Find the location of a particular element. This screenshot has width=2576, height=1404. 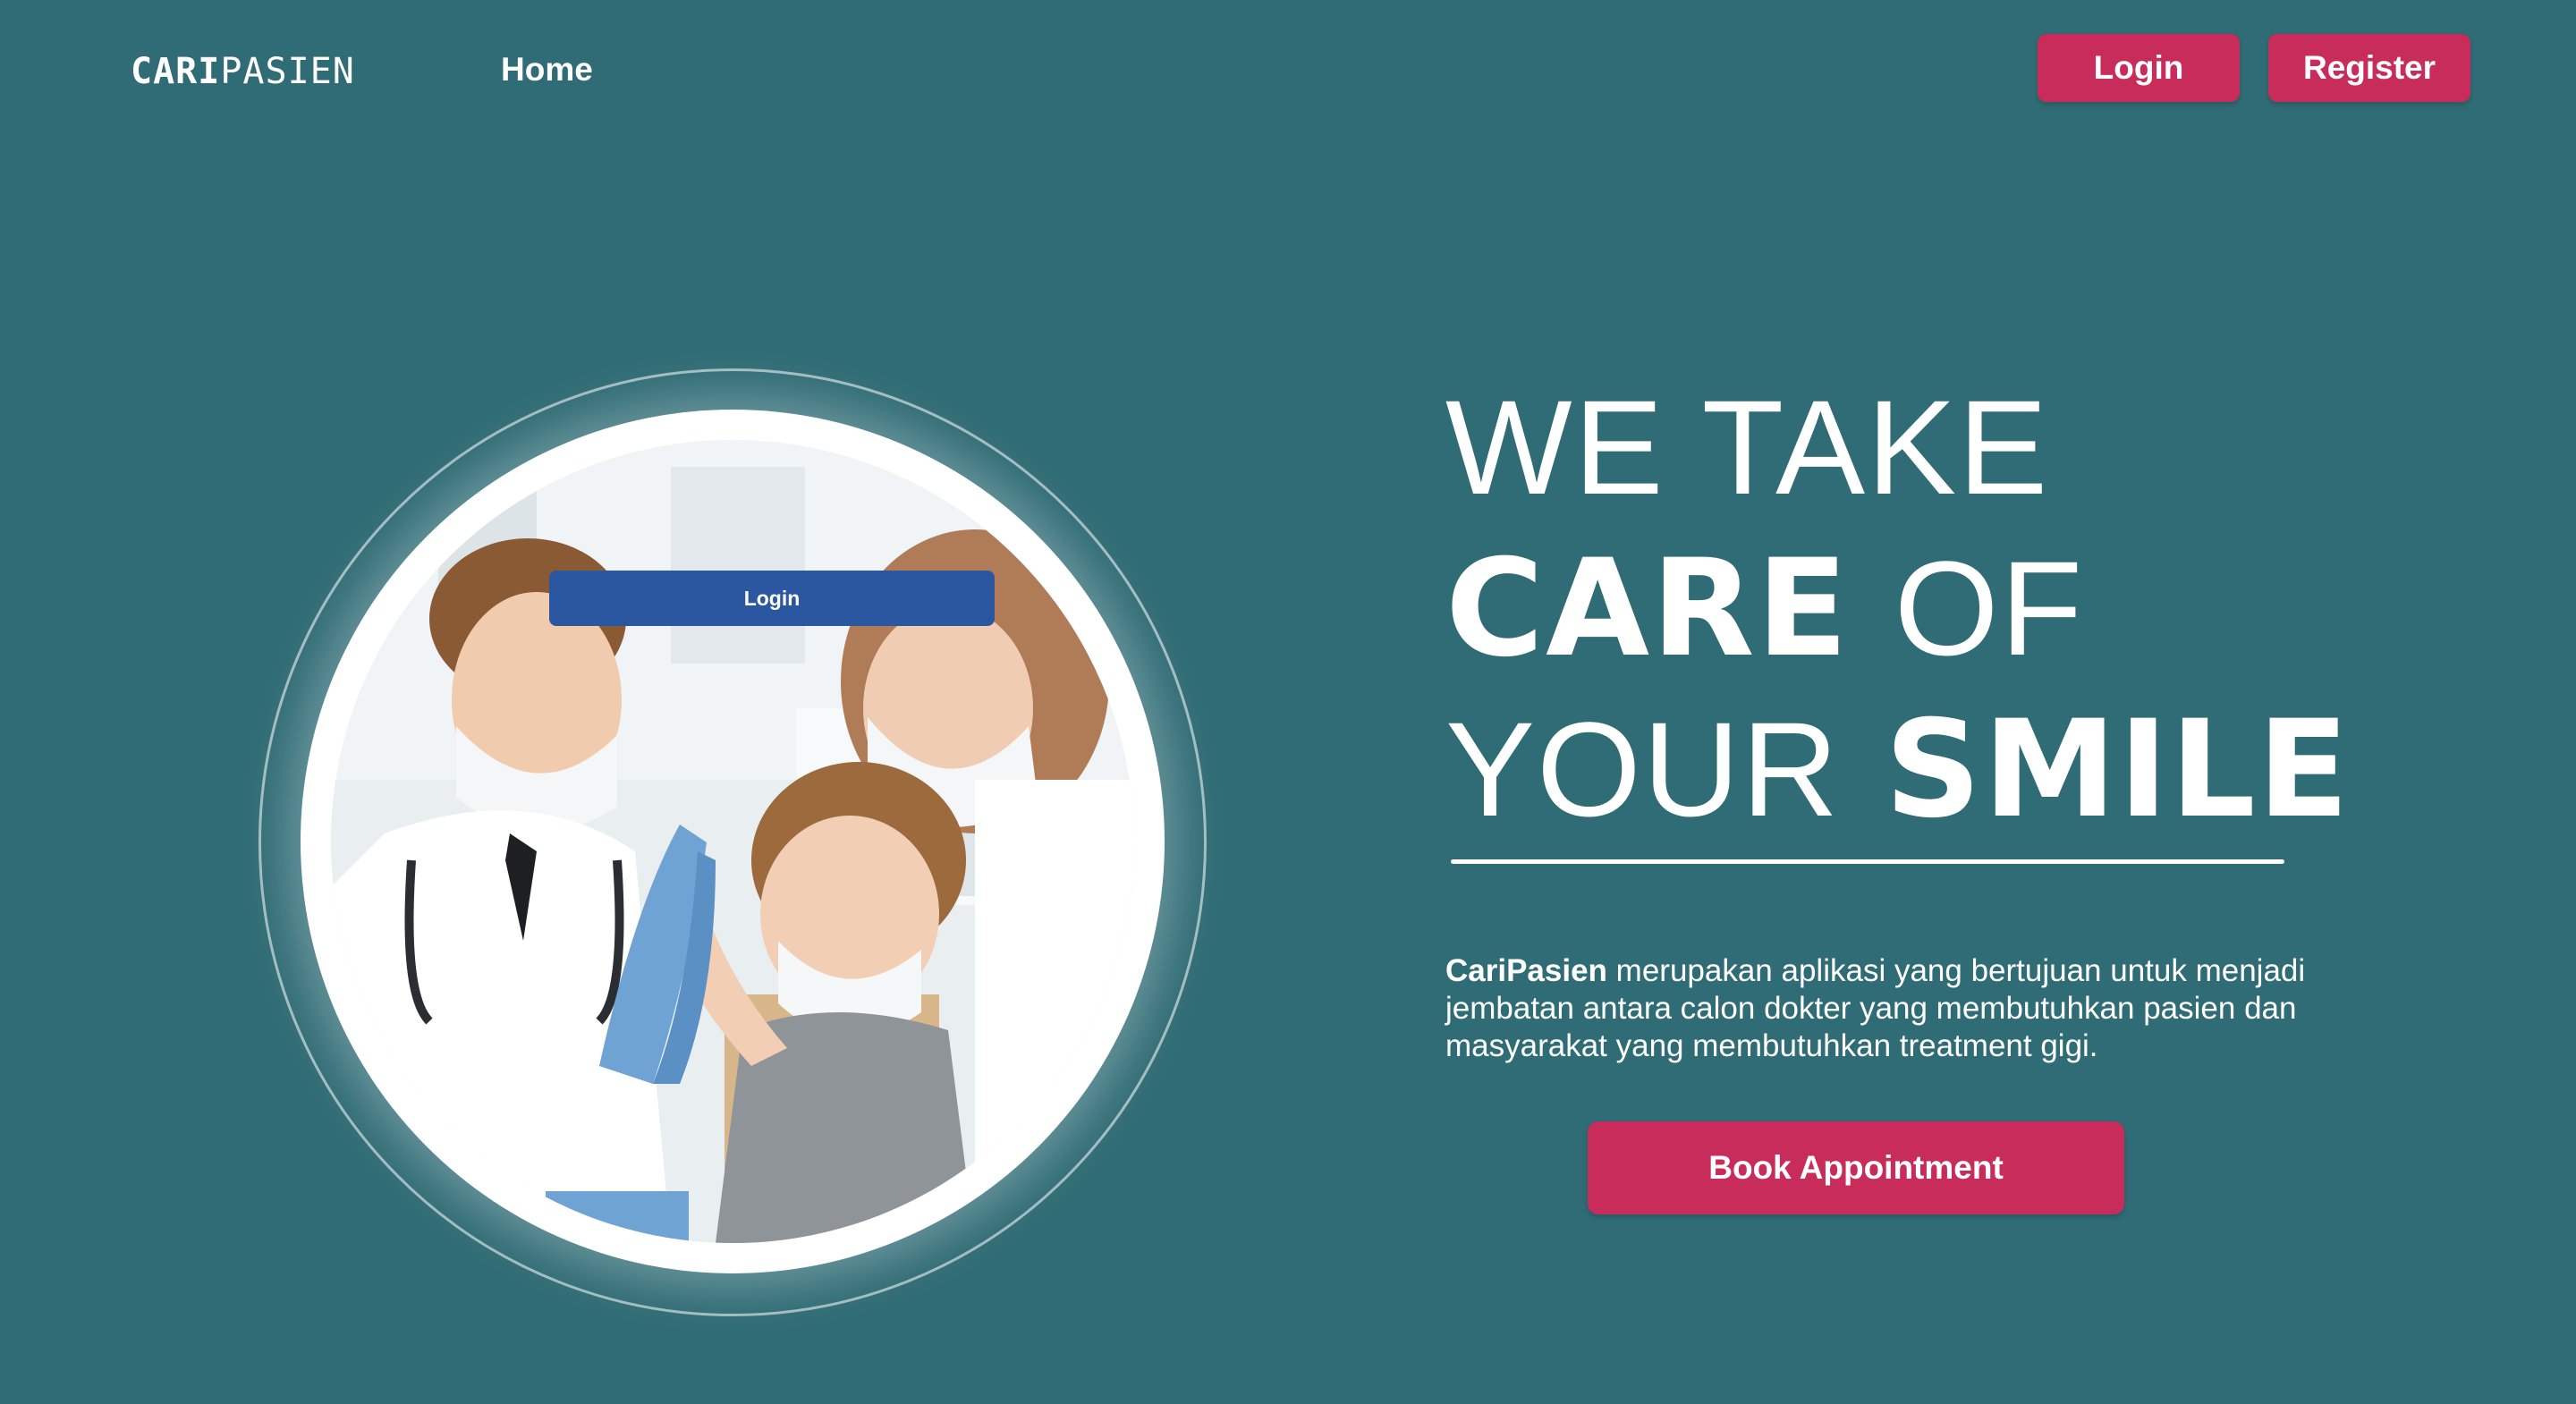

headline-smile: SMILE is located at coordinates (2118, 770).